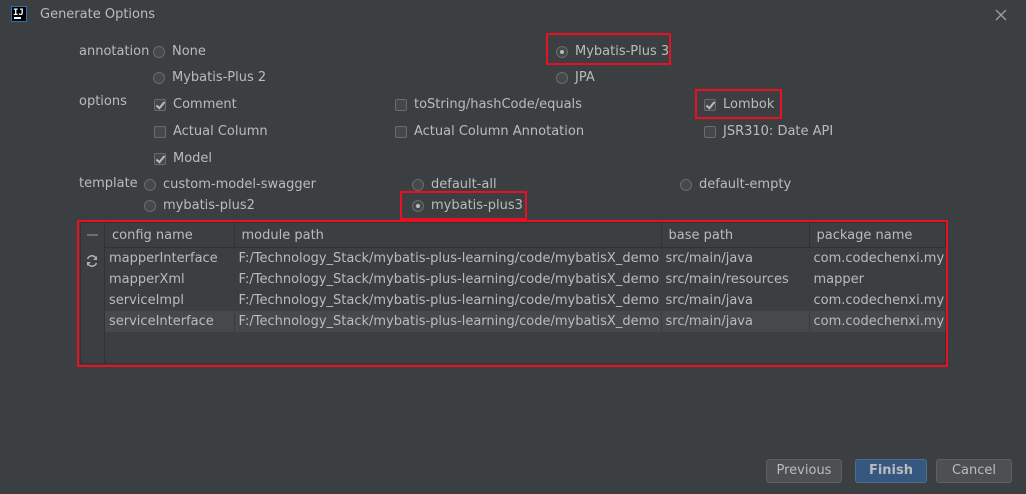  Describe the element at coordinates (454, 184) in the screenshot. I see `radio-template-default-all: default-all` at that location.